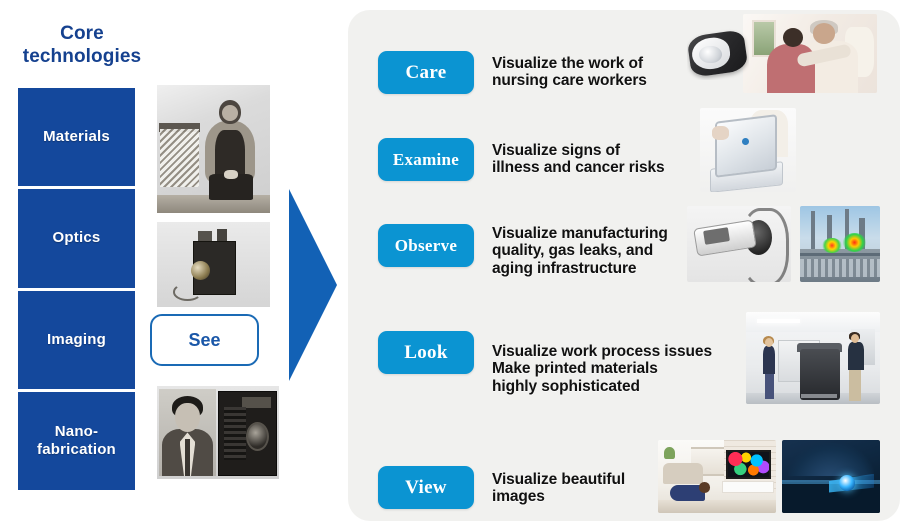 The width and height of the screenshot is (907, 531). What do you see at coordinates (200, 270) in the screenshot?
I see `camera-lens` at bounding box center [200, 270].